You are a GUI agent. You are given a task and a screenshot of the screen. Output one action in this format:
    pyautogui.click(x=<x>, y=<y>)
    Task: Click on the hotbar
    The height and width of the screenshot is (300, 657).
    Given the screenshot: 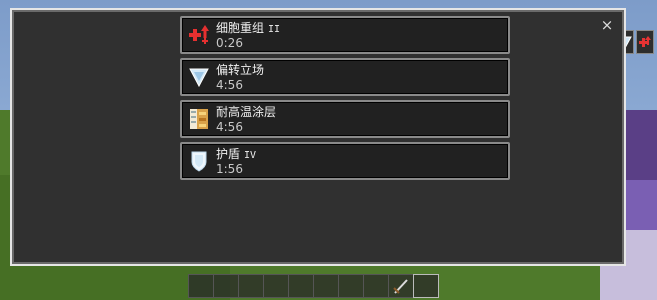 What is the action you would take?
    pyautogui.click(x=313, y=287)
    